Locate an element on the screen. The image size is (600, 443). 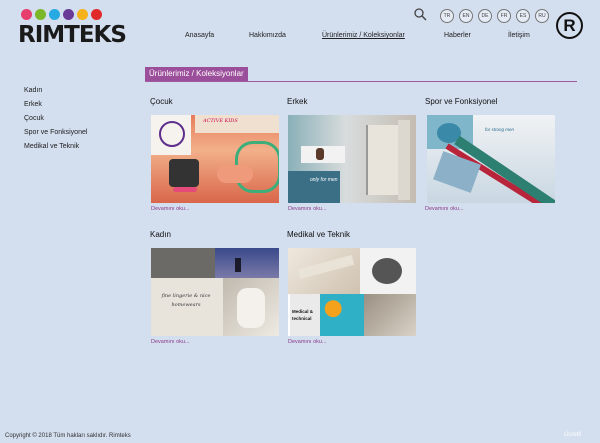
sidebar-item-medikal: Medikal ve Teknik is located at coordinates (51, 146).